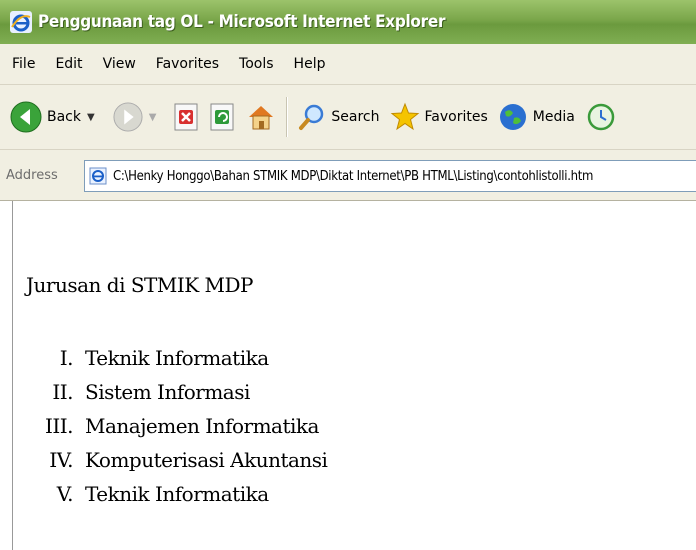 The height and width of the screenshot is (550, 696). What do you see at coordinates (62, 392) in the screenshot?
I see `list-number: II.` at bounding box center [62, 392].